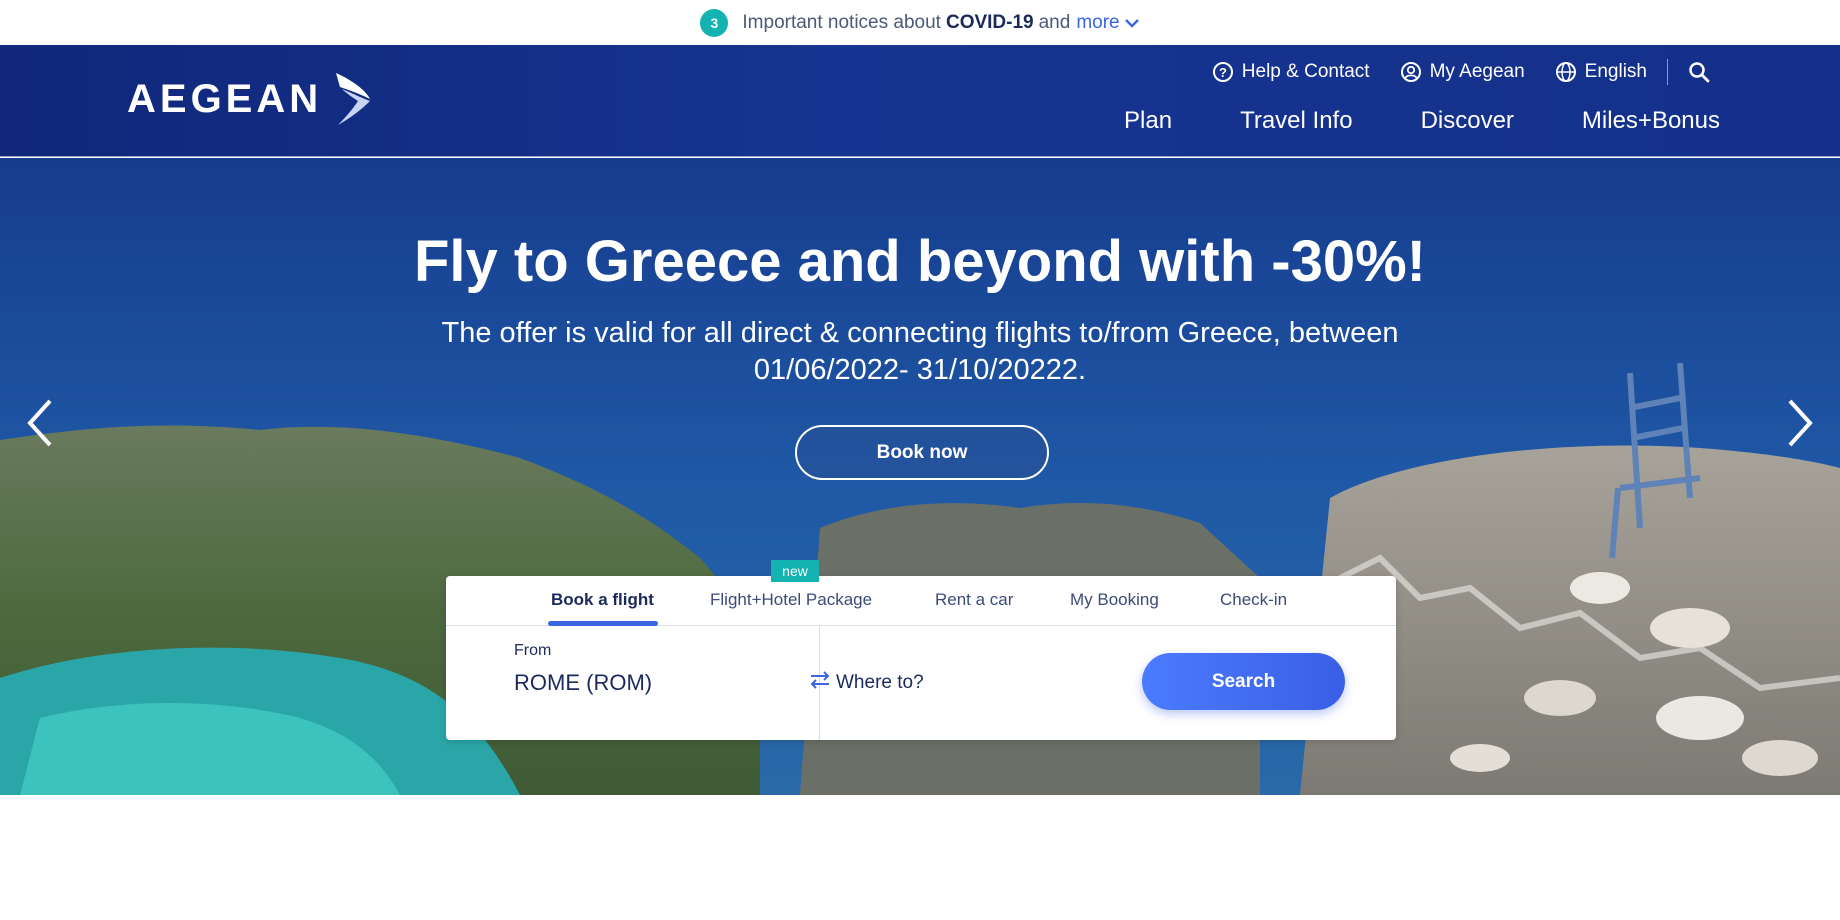 This screenshot has width=1840, height=920. Describe the element at coordinates (841, 22) in the screenshot. I see `notice-prefix: Important notices about` at that location.